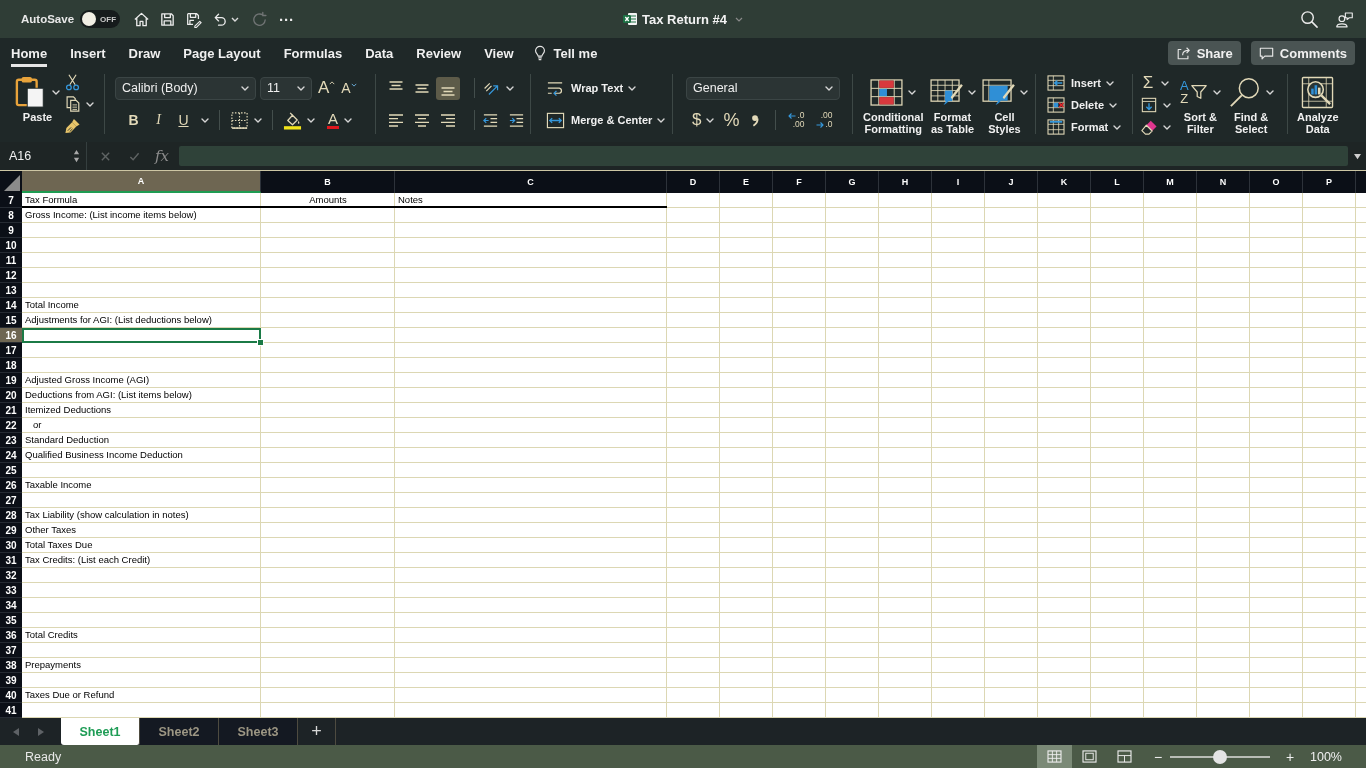 The width and height of the screenshot is (1366, 768). I want to click on grid-arrow-icon, so click(1056, 83).